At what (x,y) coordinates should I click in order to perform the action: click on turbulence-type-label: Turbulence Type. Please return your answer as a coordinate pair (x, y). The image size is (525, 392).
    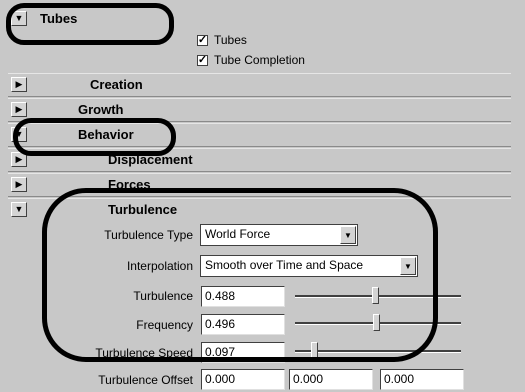
    Looking at the image, I should click on (148, 235).